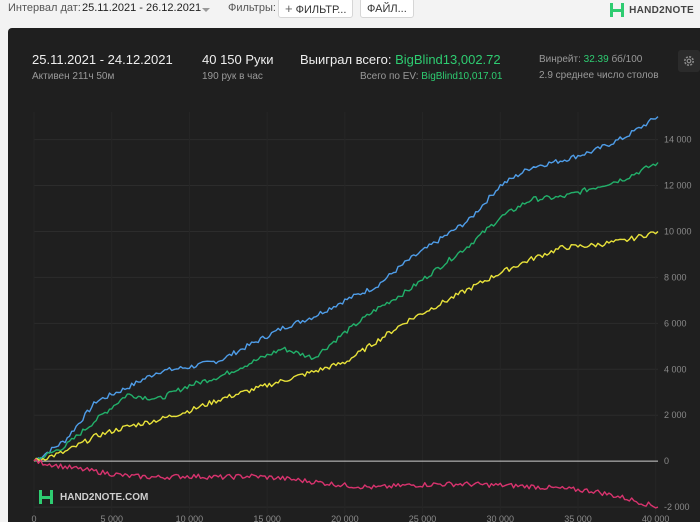 The height and width of the screenshot is (522, 700). What do you see at coordinates (267, 518) in the screenshot?
I see `x-tick-label: 15 000` at bounding box center [267, 518].